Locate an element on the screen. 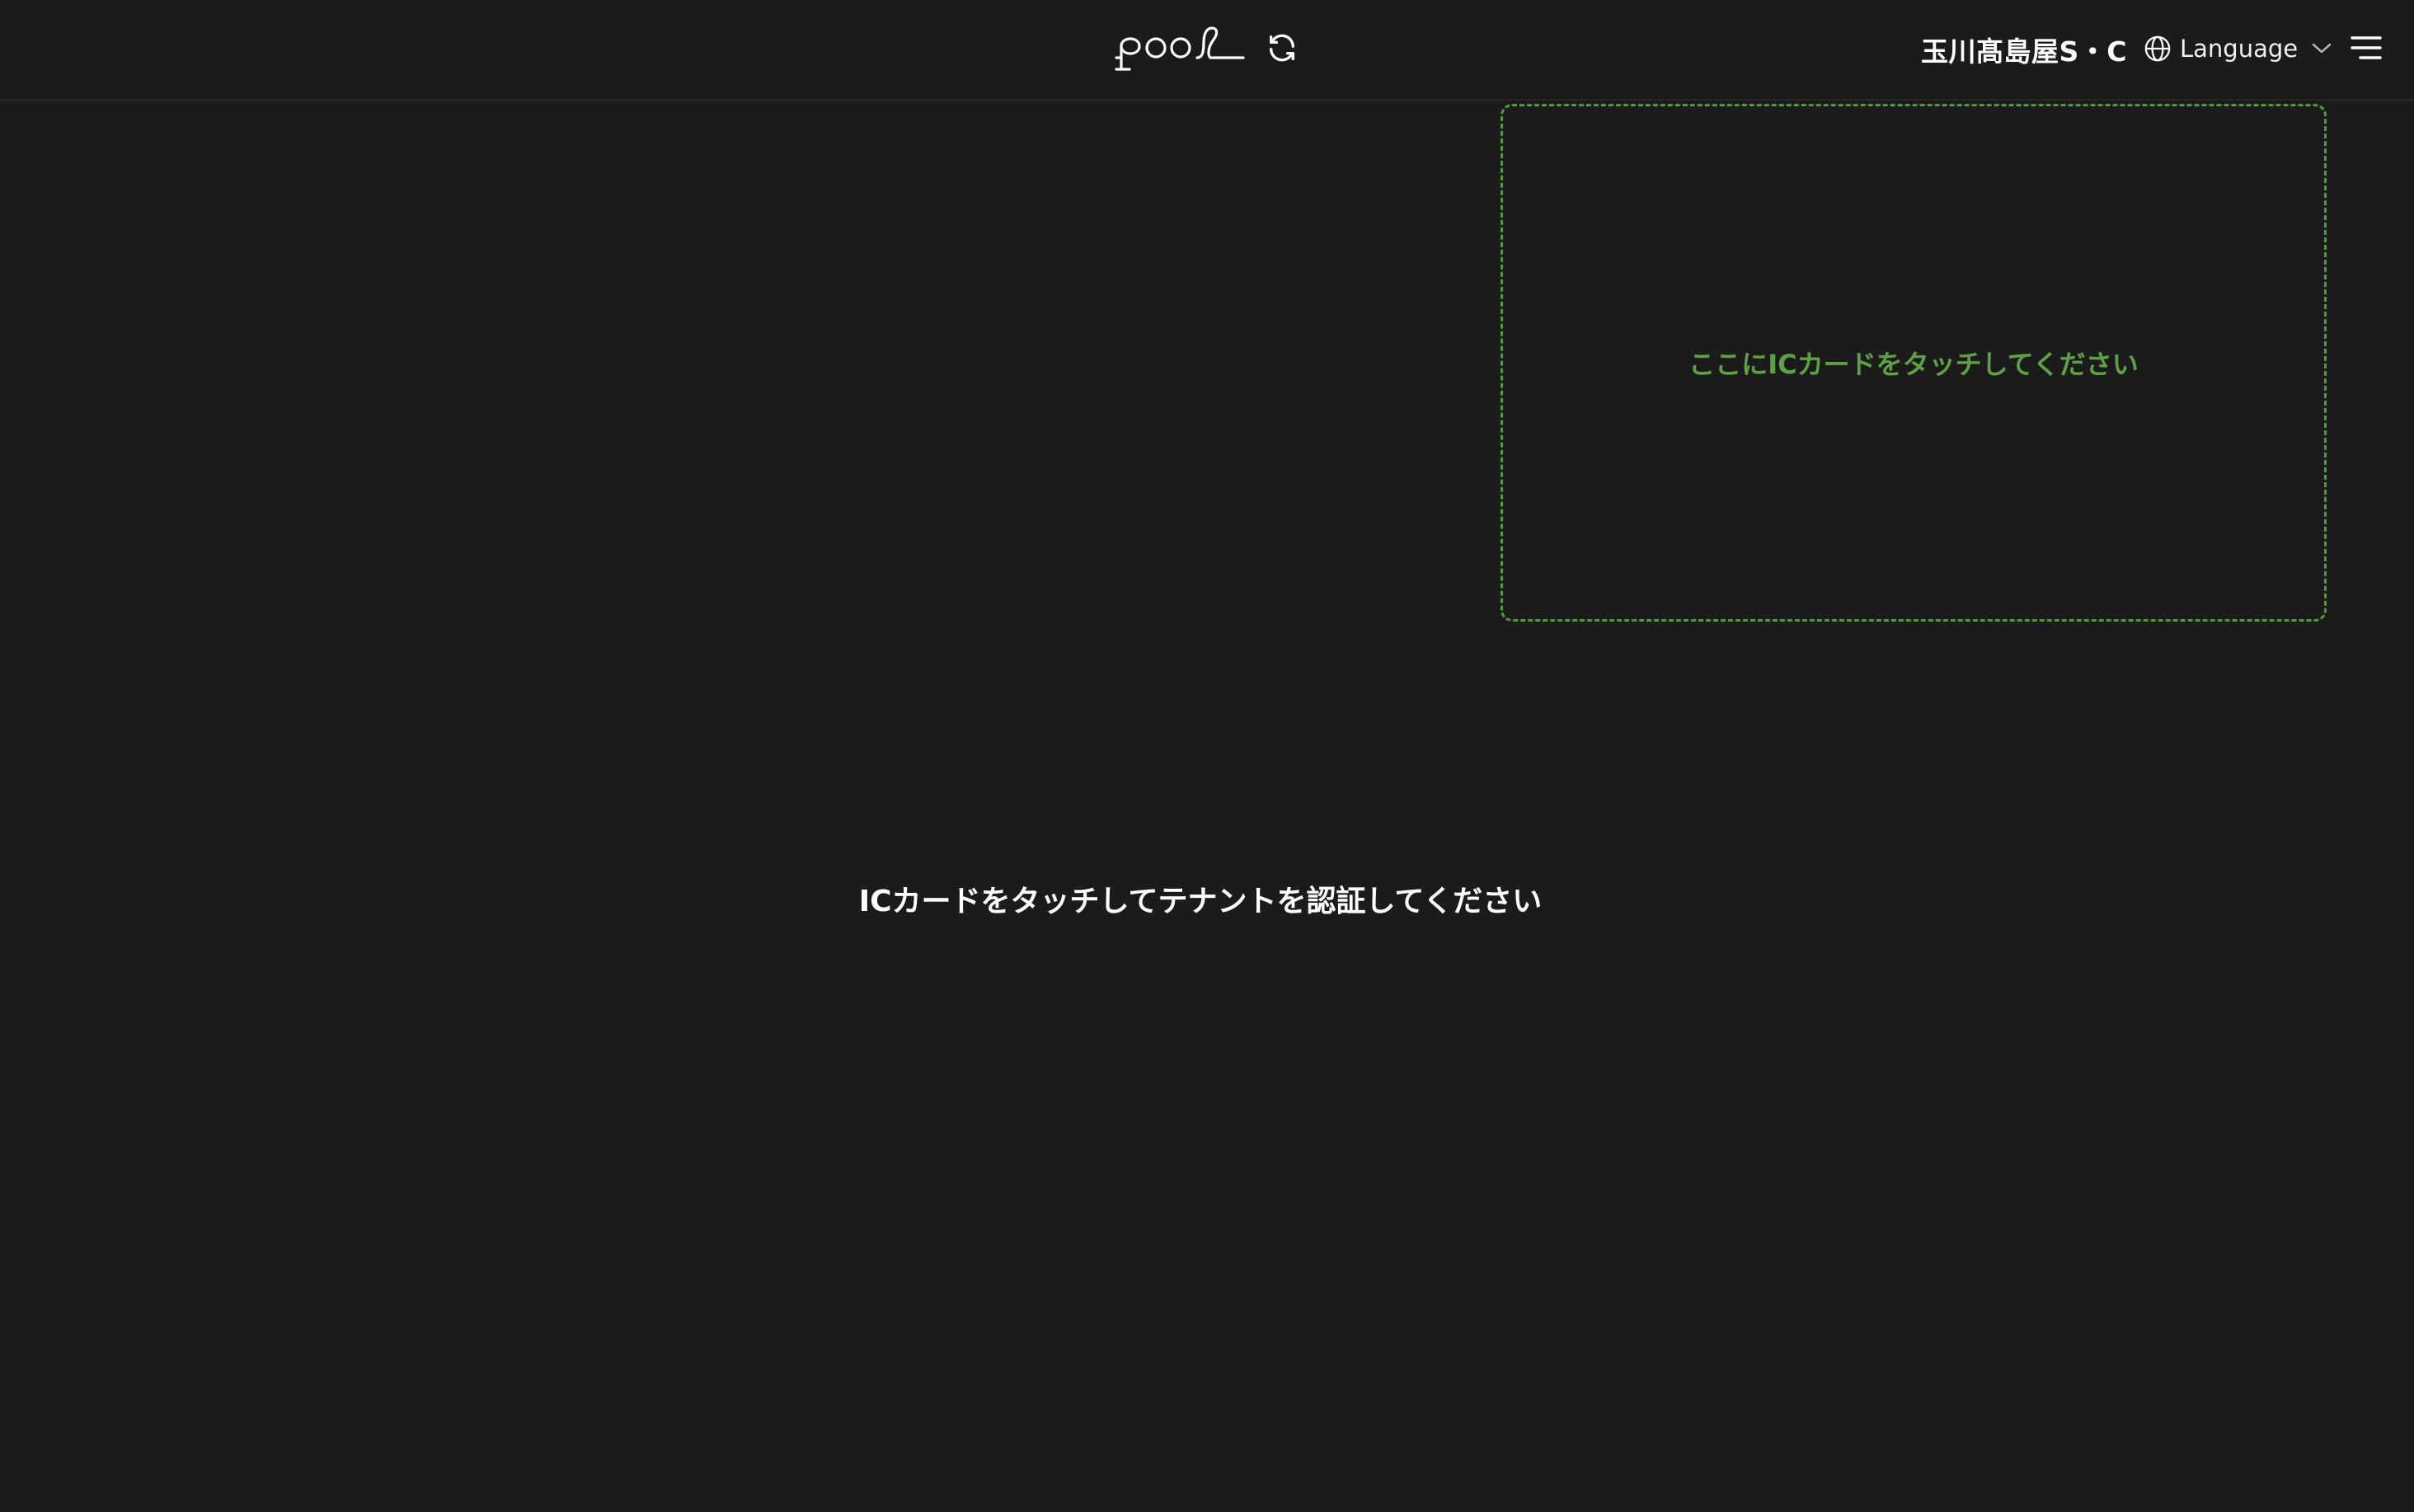 The image size is (2414, 1512). language-label: Language is located at coordinates (2239, 49).